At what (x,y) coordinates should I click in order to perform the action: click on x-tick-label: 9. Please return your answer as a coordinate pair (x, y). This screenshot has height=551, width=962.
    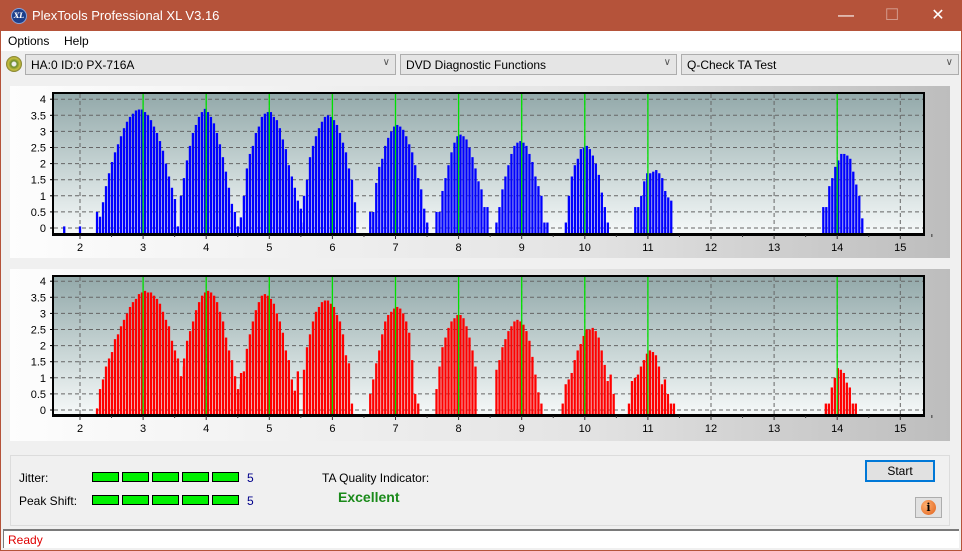
    Looking at the image, I should click on (522, 248).